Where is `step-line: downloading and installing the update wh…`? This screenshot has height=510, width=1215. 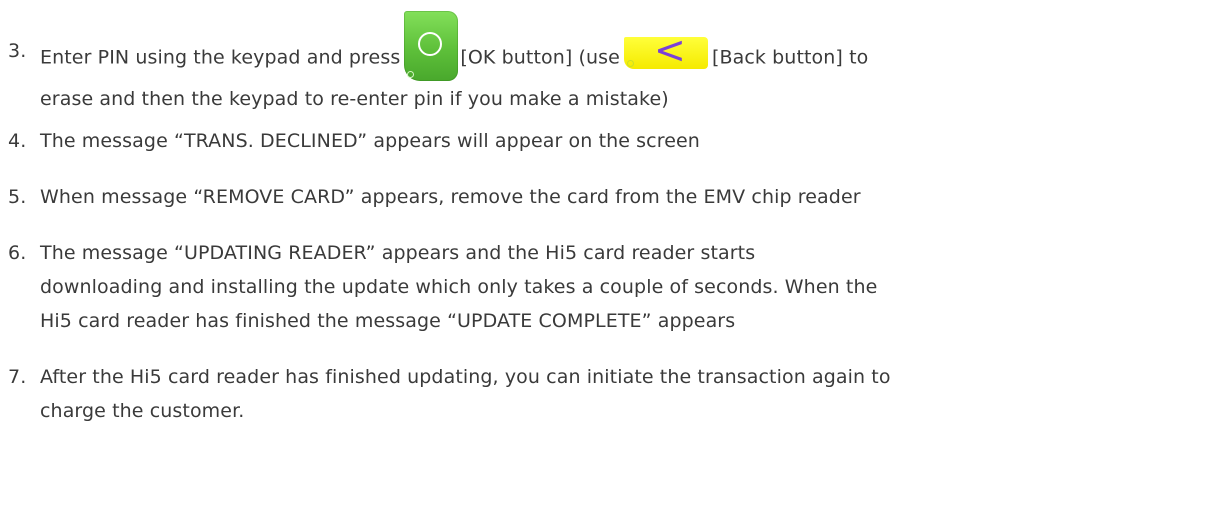 step-line: downloading and installing the update wh… is located at coordinates (459, 287).